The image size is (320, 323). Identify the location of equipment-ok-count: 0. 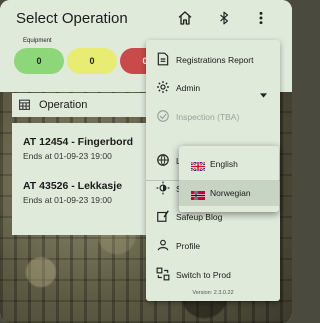
(39, 61).